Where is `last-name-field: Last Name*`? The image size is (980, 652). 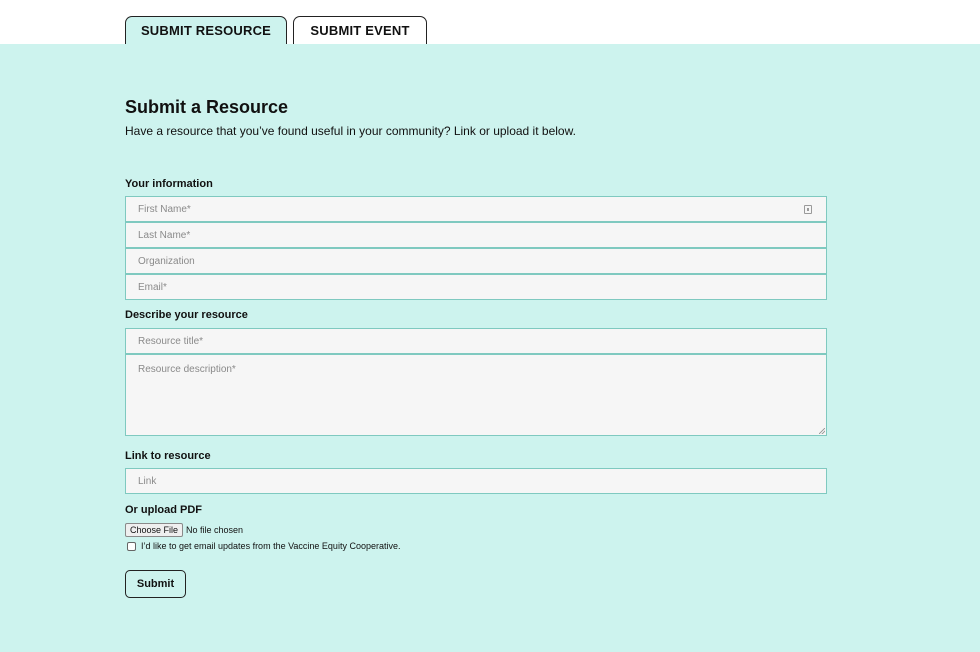 last-name-field: Last Name* is located at coordinates (476, 235).